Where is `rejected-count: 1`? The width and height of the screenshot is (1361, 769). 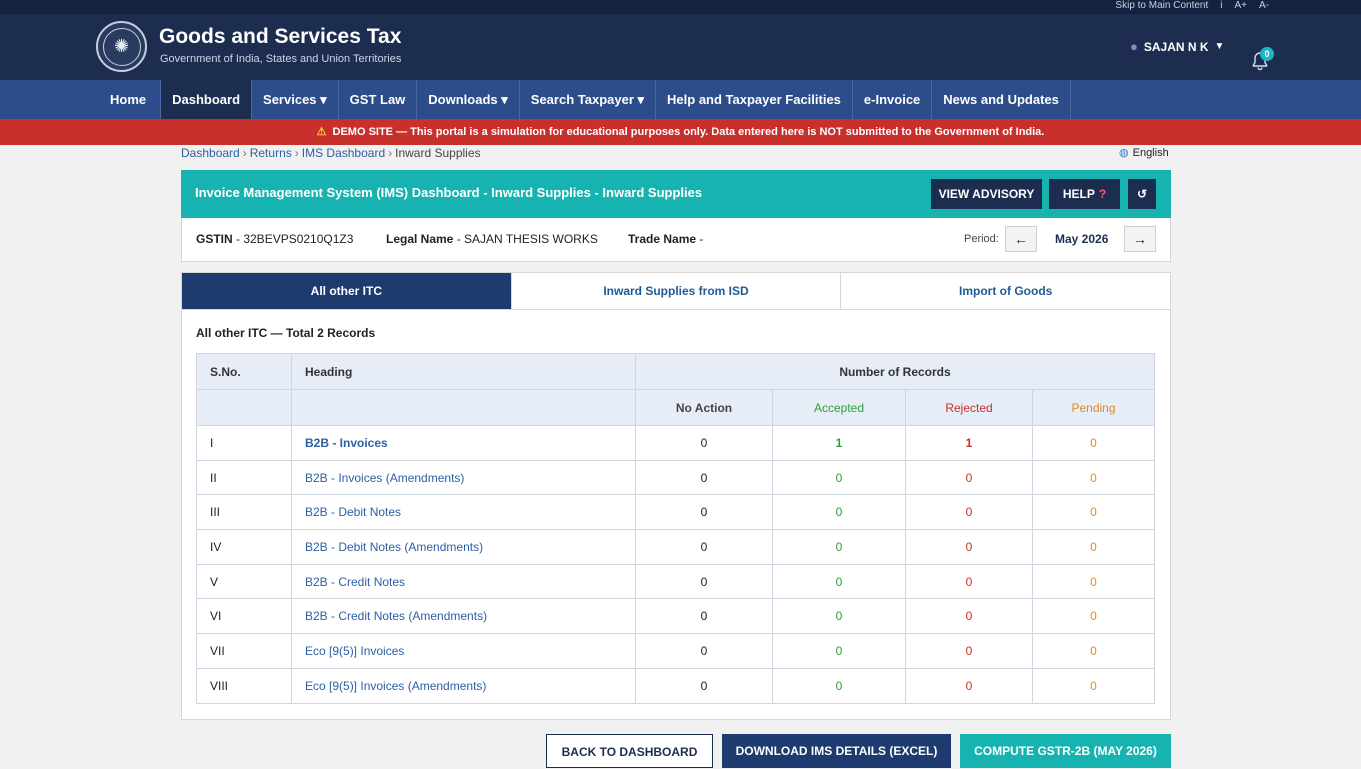
rejected-count: 1 is located at coordinates (969, 443).